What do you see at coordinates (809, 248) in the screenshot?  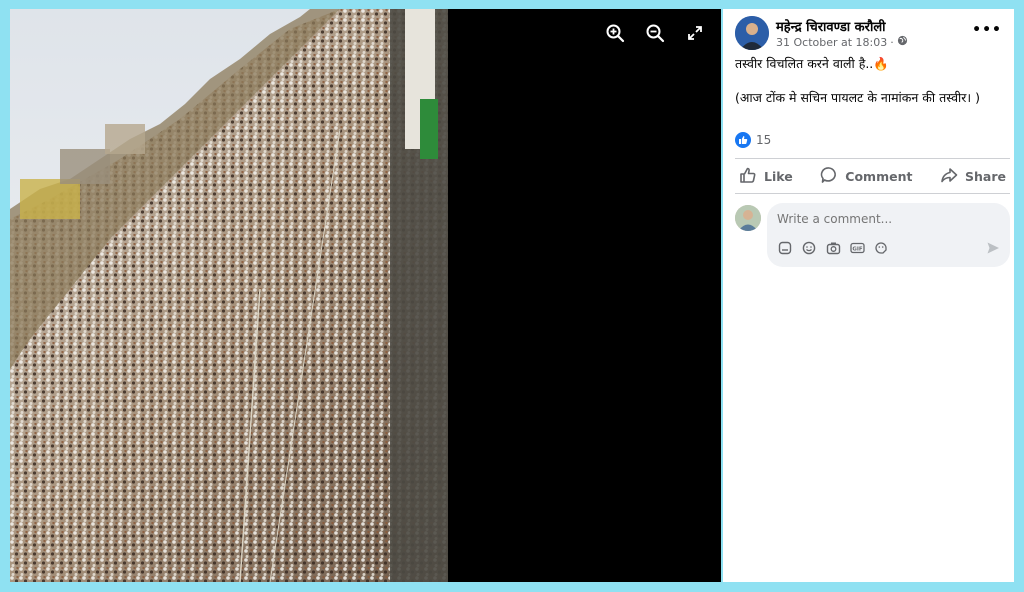 I see `emoji-icon` at bounding box center [809, 248].